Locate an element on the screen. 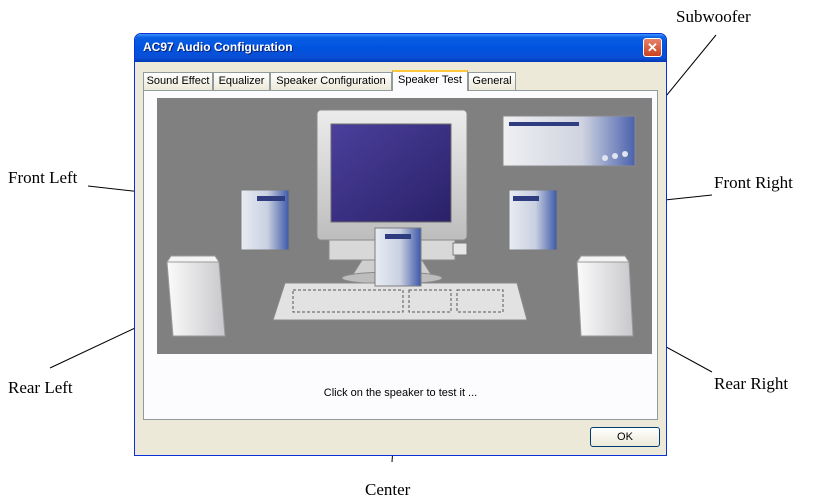  ok-button: OK is located at coordinates (625, 437).